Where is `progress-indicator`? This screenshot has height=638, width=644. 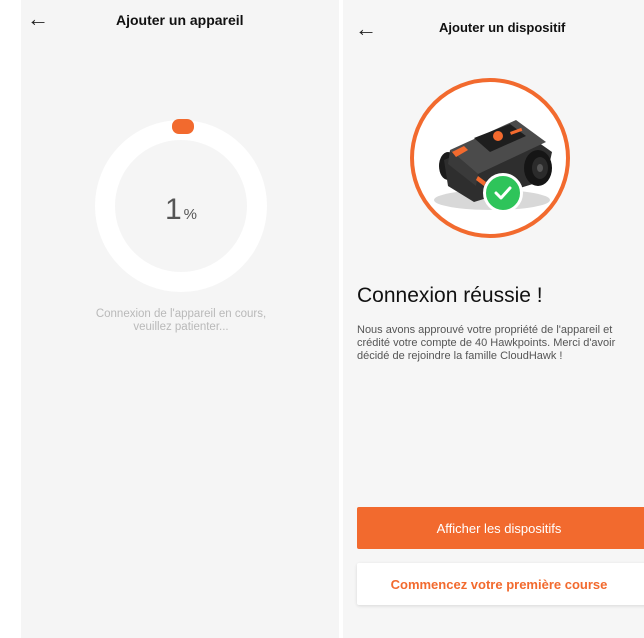 progress-indicator is located at coordinates (183, 126).